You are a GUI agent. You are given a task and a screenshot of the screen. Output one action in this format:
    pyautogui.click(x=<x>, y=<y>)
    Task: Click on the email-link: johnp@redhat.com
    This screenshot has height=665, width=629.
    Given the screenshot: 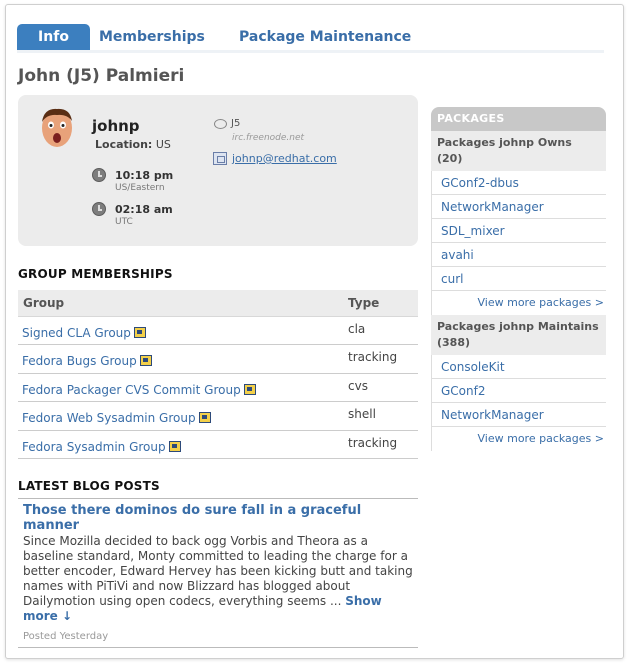 What is the action you would take?
    pyautogui.click(x=284, y=158)
    